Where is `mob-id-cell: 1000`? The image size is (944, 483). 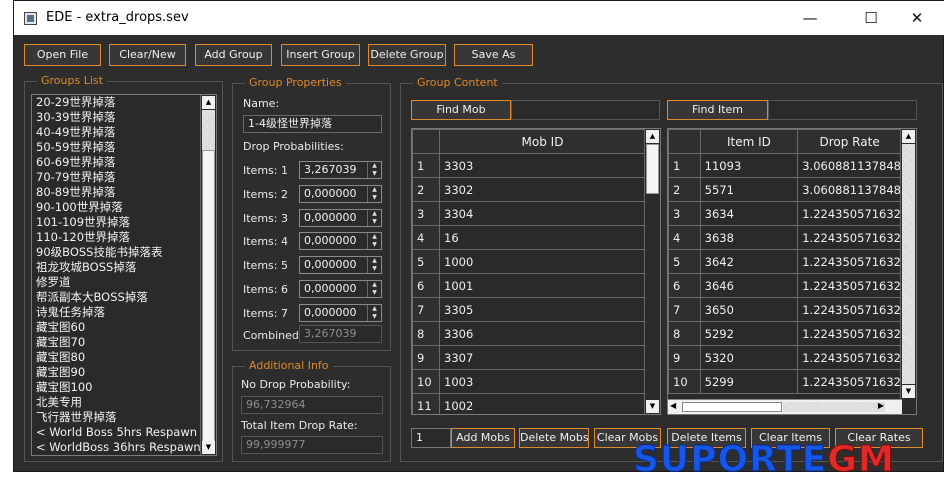
mob-id-cell: 1000 is located at coordinates (542, 261).